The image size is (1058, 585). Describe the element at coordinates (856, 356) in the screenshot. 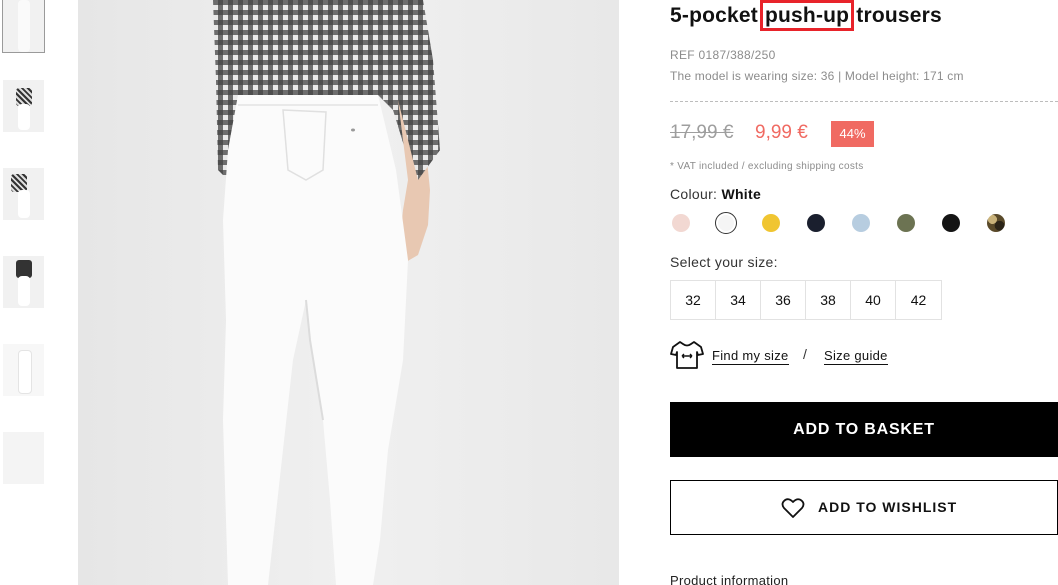

I see `size-guide-link: Size guide` at that location.